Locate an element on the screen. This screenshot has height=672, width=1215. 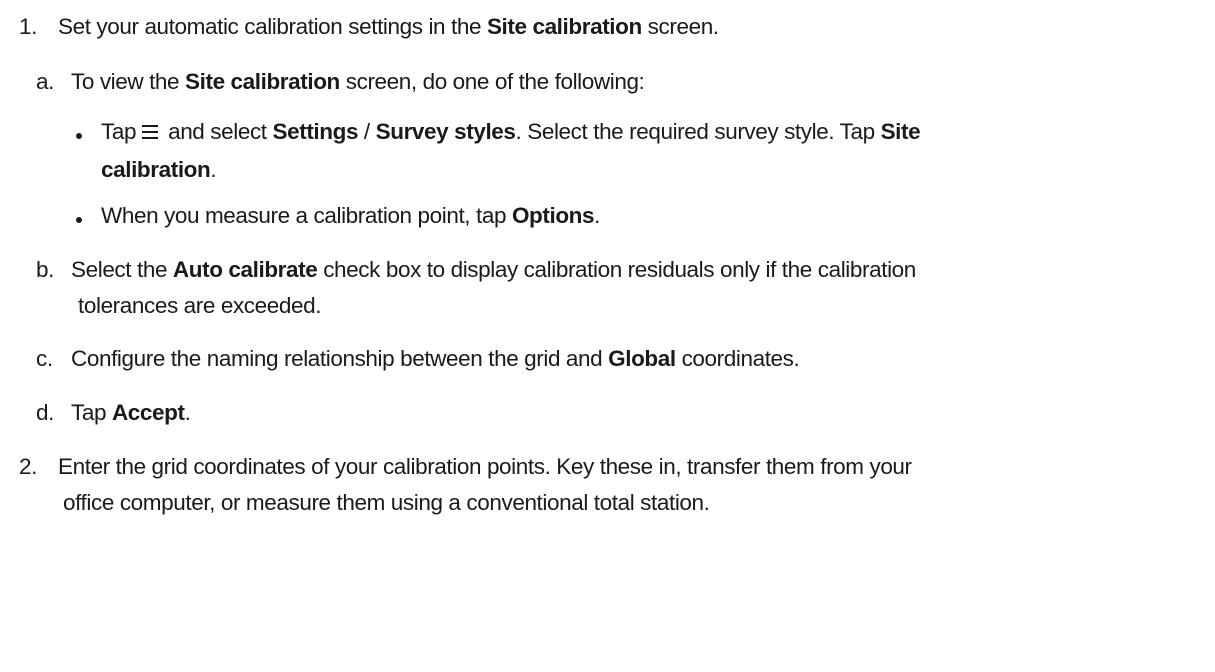
global-term: Global is located at coordinates (642, 358).